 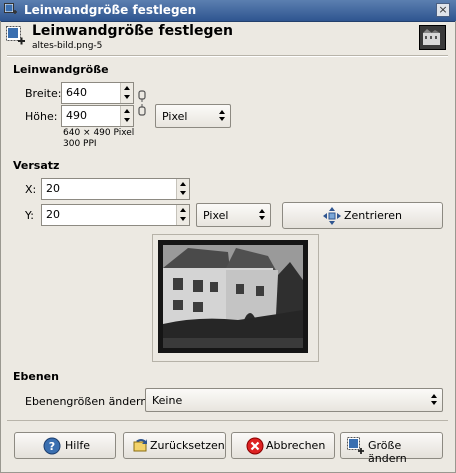 I want to click on help-button-label: Hilfe, so click(x=78, y=445).